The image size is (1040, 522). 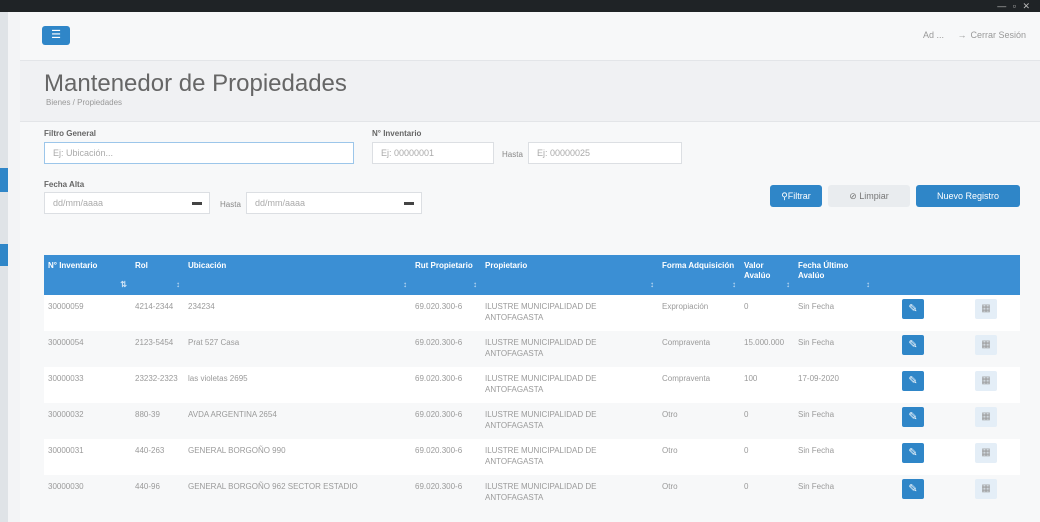 I want to click on fecha-hasta-input: dd/mm/aaaa ▬, so click(x=334, y=203).